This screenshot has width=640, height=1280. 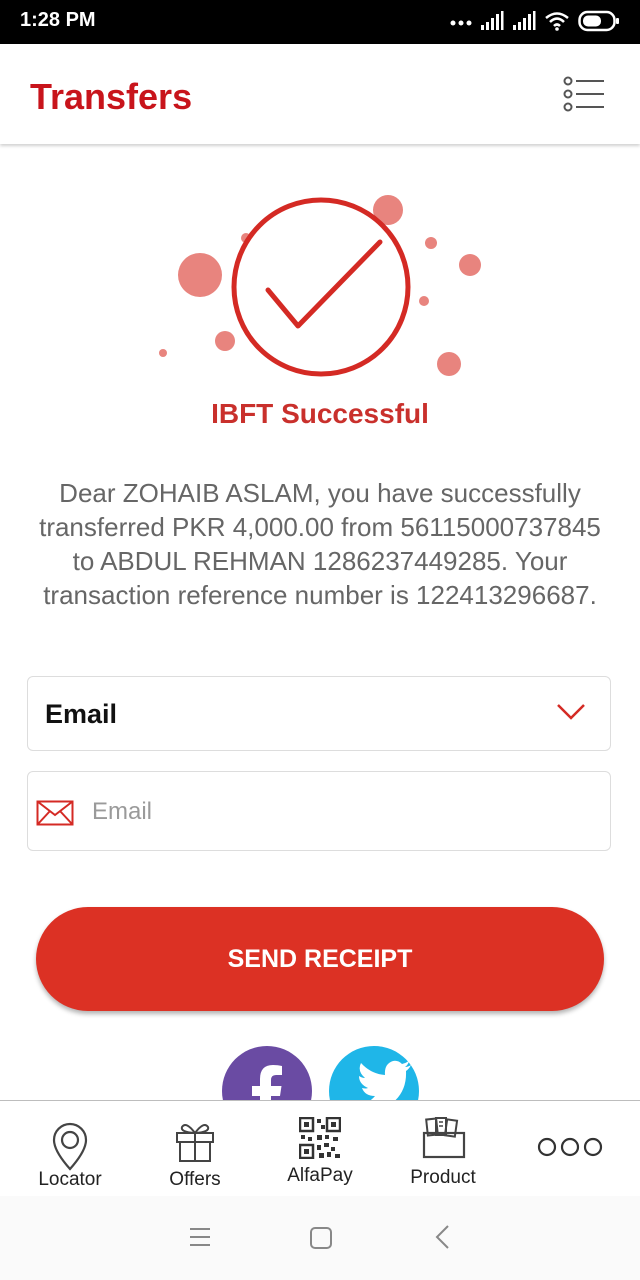 What do you see at coordinates (320, 413) in the screenshot?
I see `success-title: IBFT Successful` at bounding box center [320, 413].